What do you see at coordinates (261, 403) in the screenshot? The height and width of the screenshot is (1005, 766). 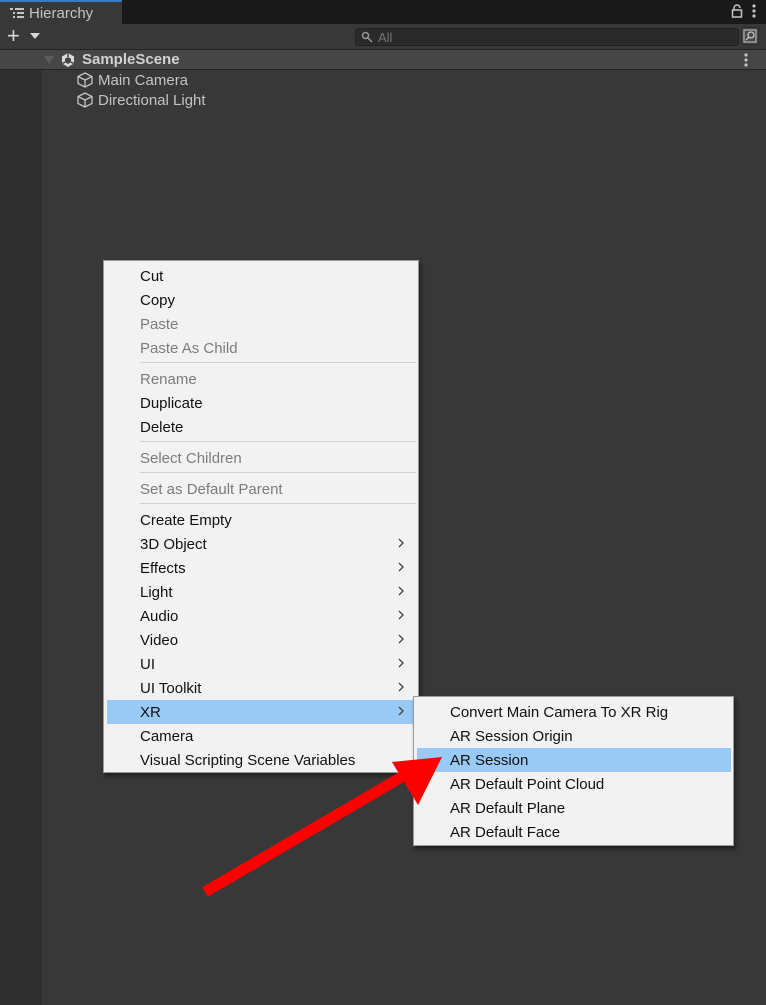 I see `menu-item-duplicate: Duplicate` at bounding box center [261, 403].